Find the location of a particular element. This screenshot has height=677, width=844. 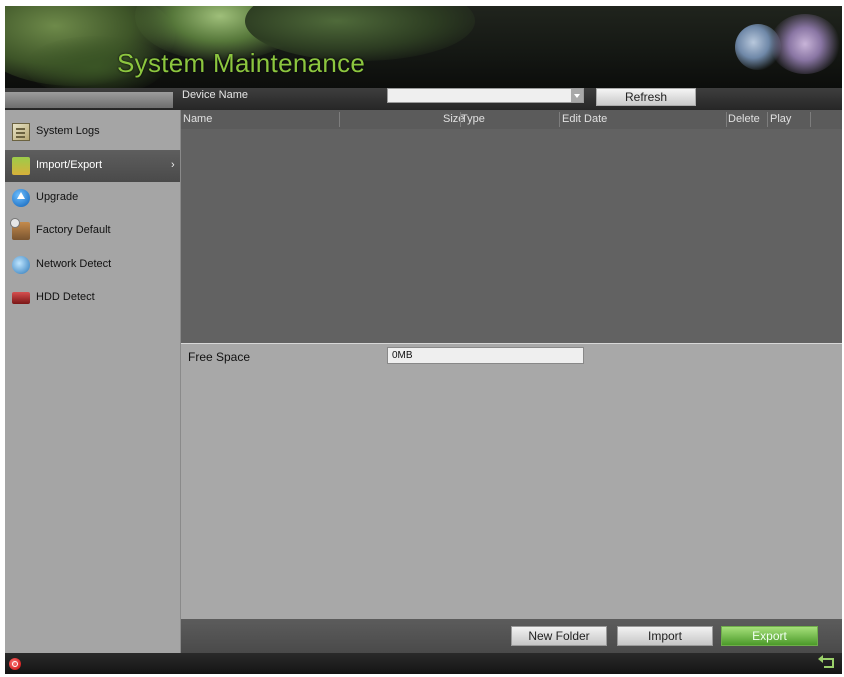

record-indicator-icon is located at coordinates (15, 664).